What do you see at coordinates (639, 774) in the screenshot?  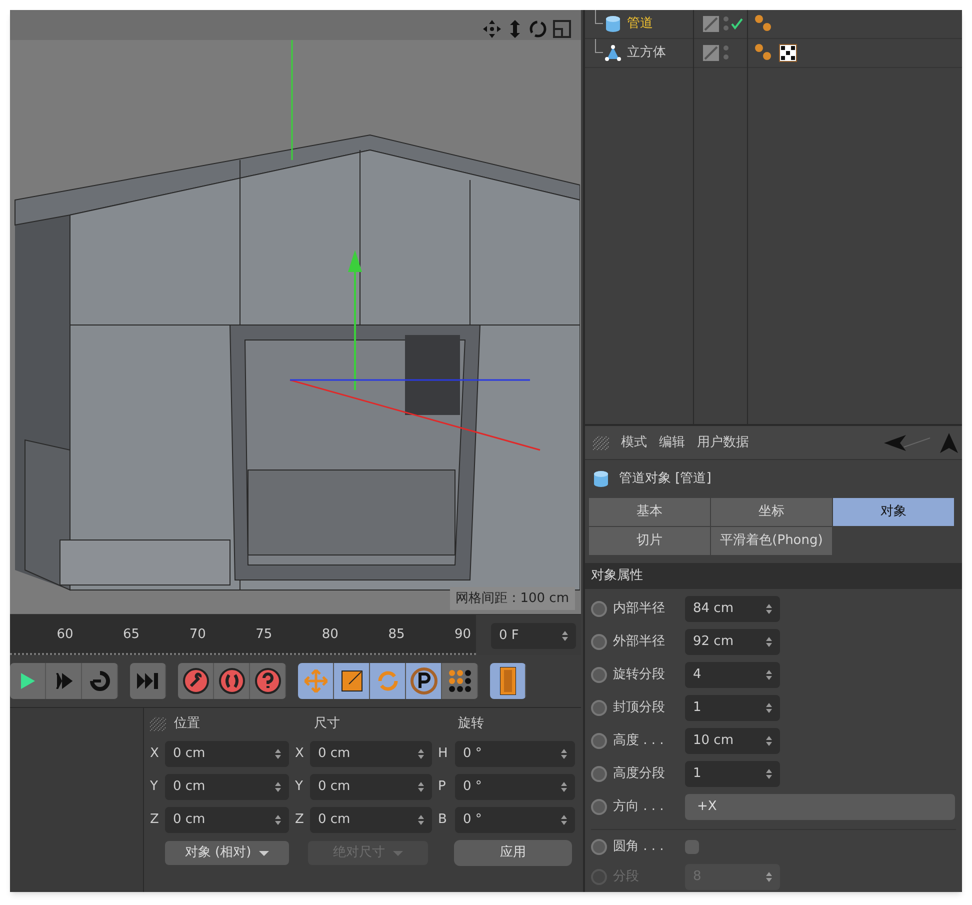 I see `property-label: 高度分段` at bounding box center [639, 774].